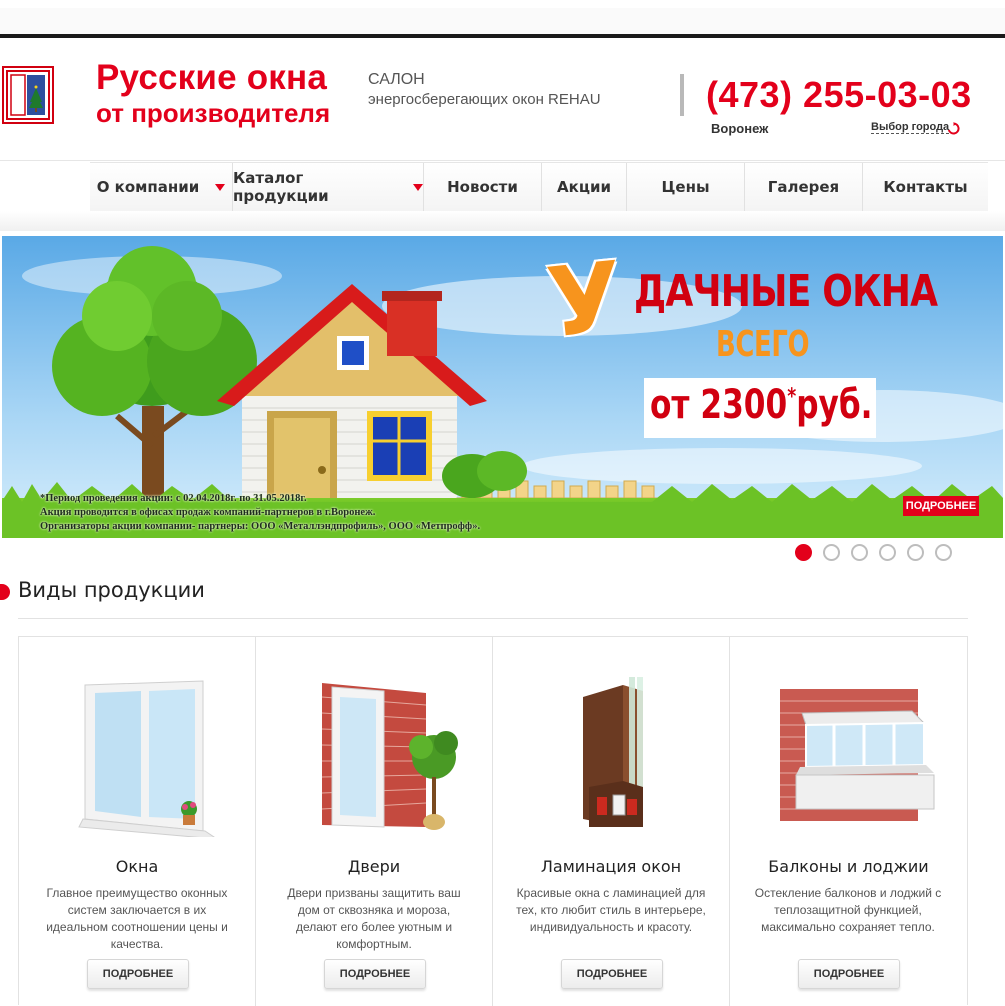  I want to click on nav-item-label: Новости, so click(482, 187).